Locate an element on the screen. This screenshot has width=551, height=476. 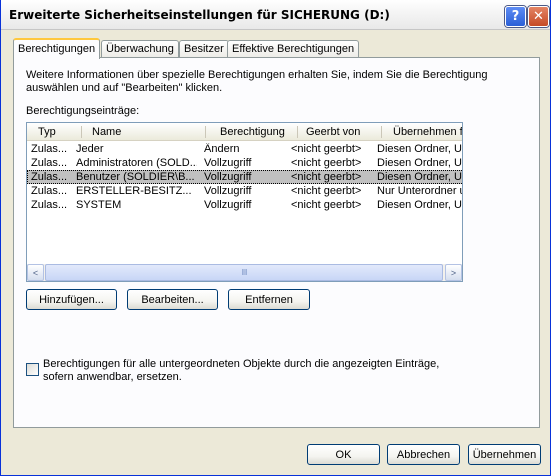
grip-icon: IIII is located at coordinates (244, 272).